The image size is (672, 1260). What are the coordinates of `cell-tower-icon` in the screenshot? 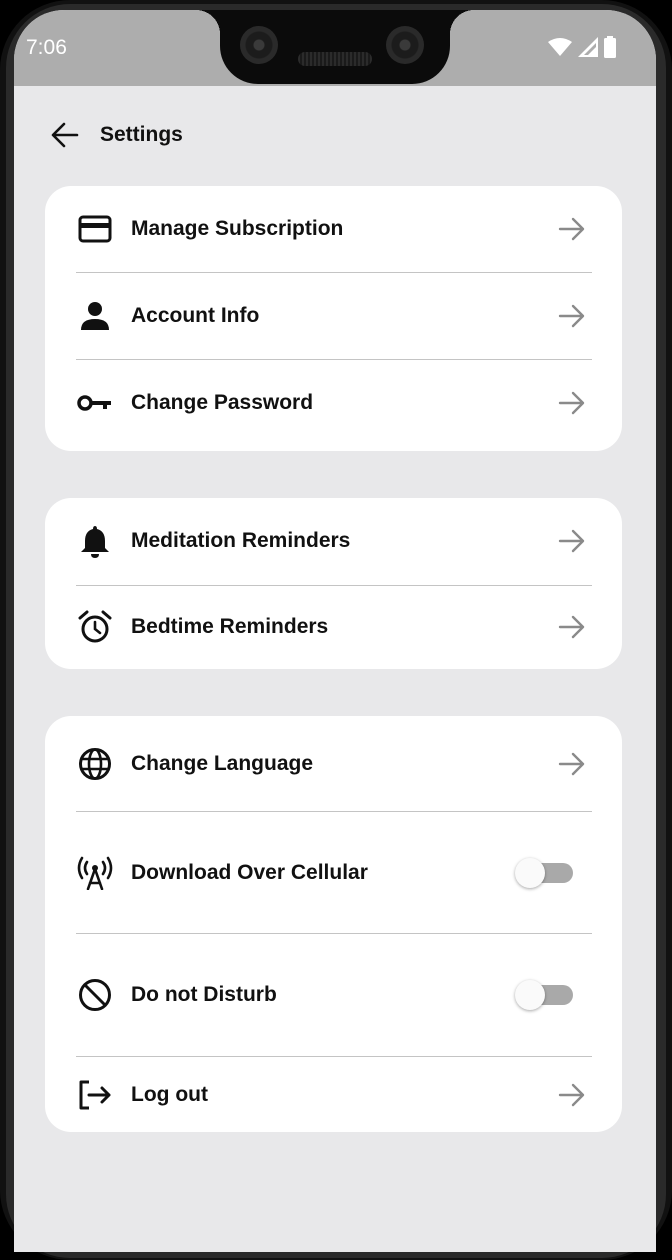 It's located at (95, 873).